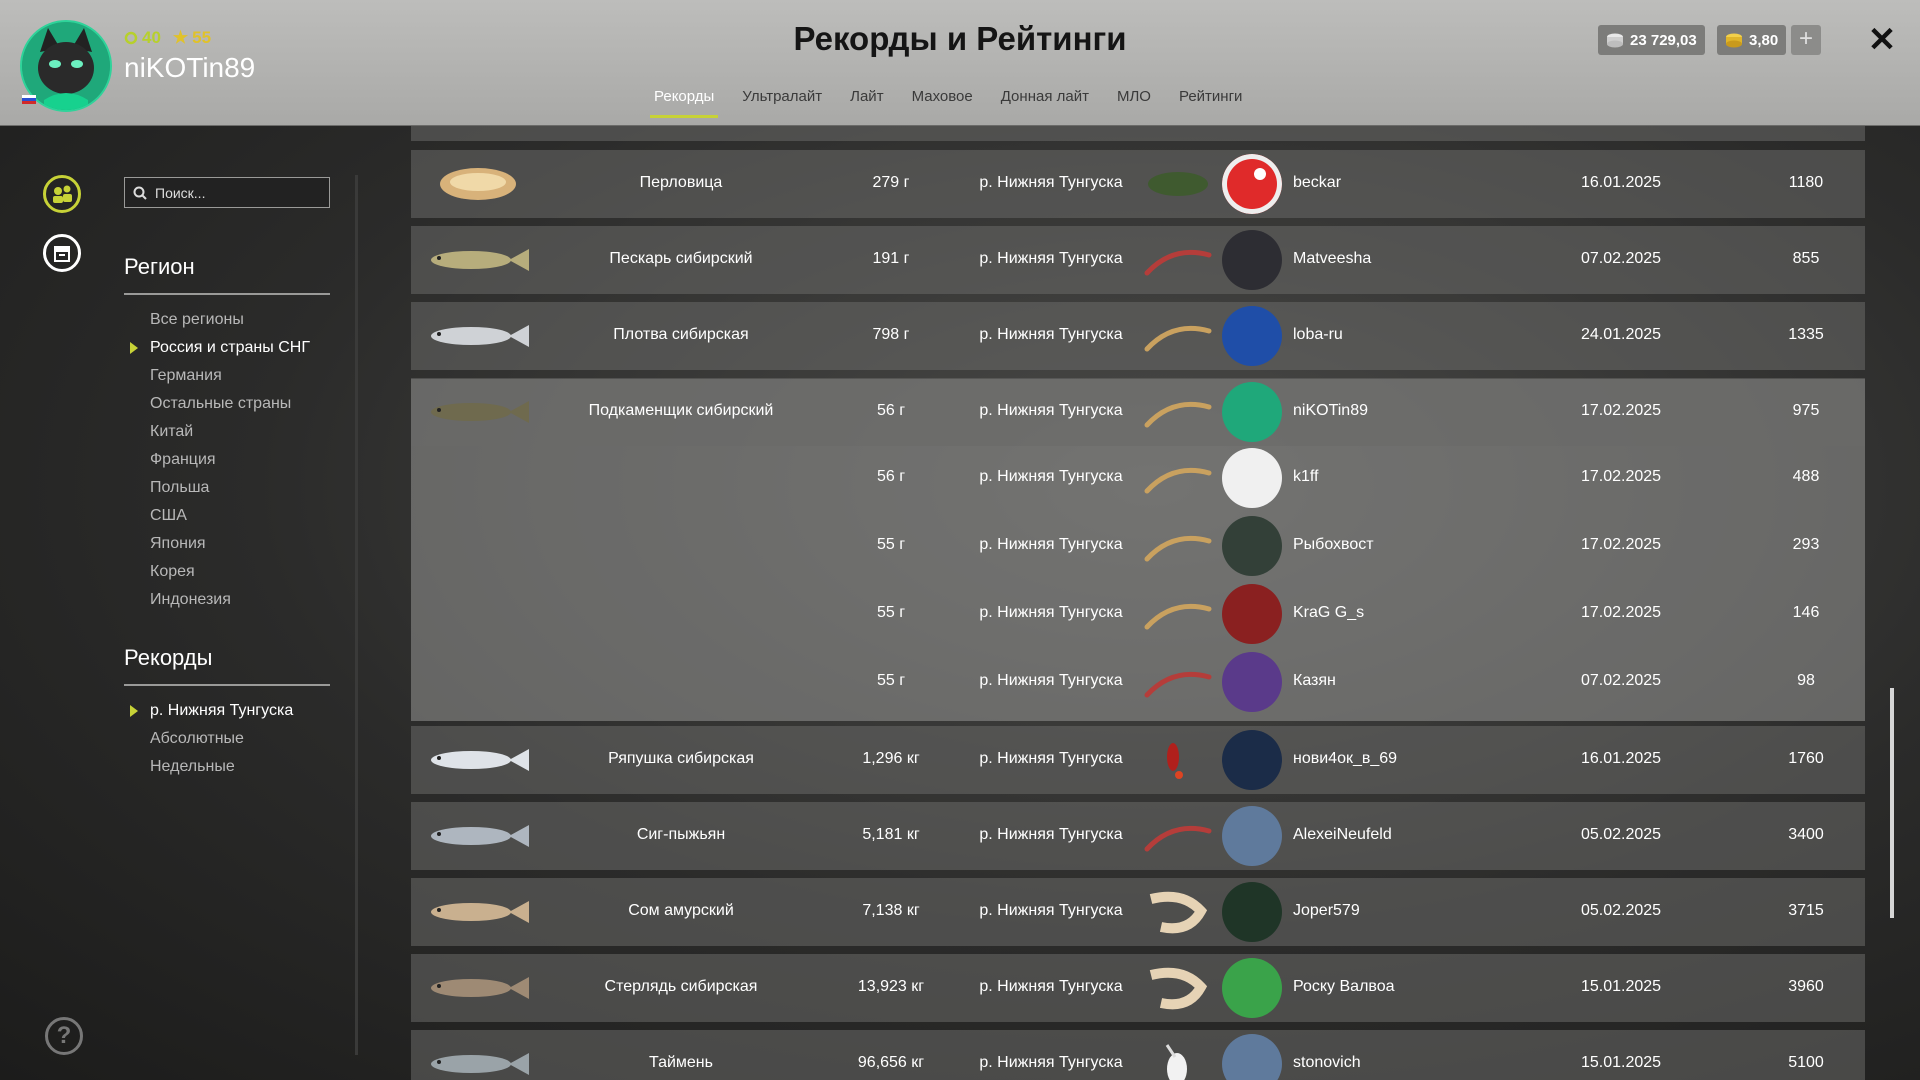  What do you see at coordinates (230, 404) in the screenshot?
I see `region-item-other: Остальные страны` at bounding box center [230, 404].